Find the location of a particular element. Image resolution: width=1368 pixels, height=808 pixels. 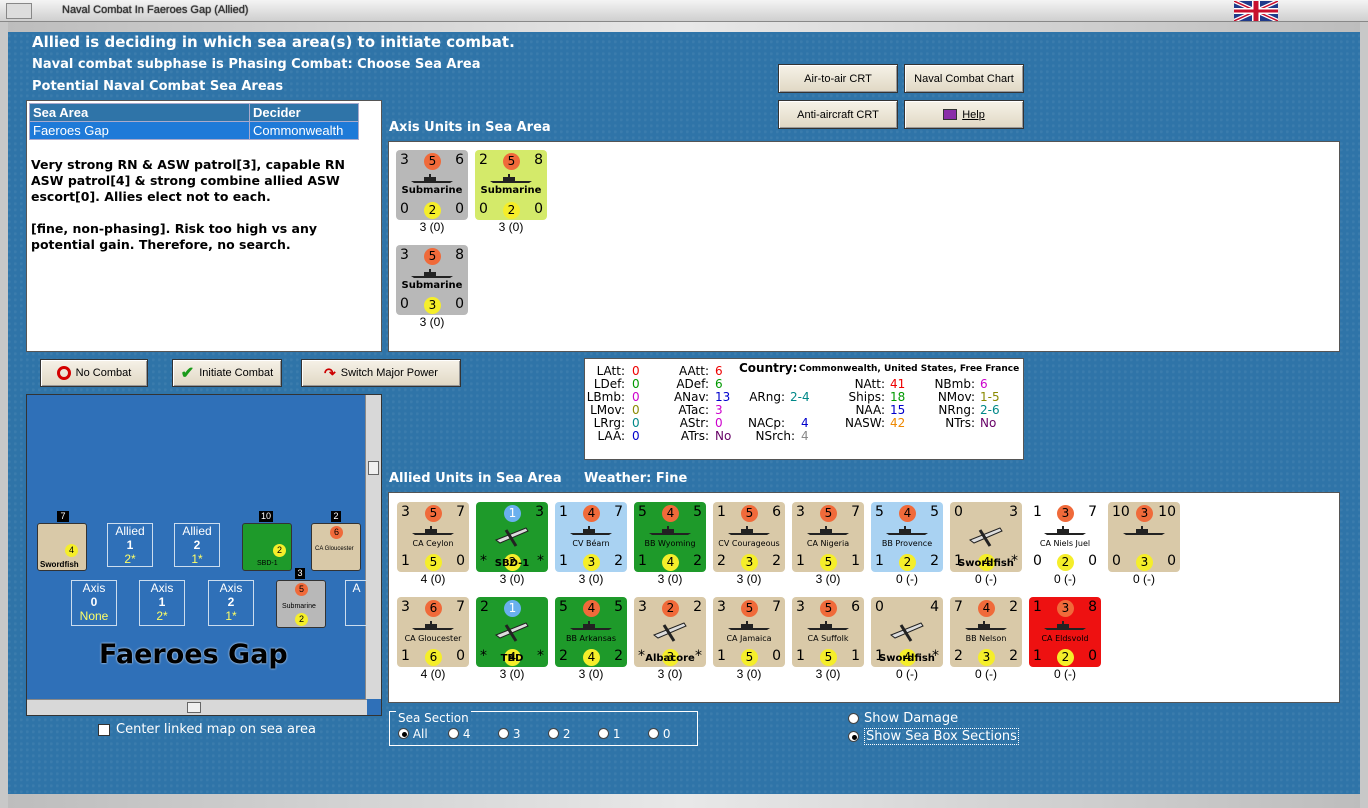

sea-section-option-All: All is located at coordinates (413, 734).